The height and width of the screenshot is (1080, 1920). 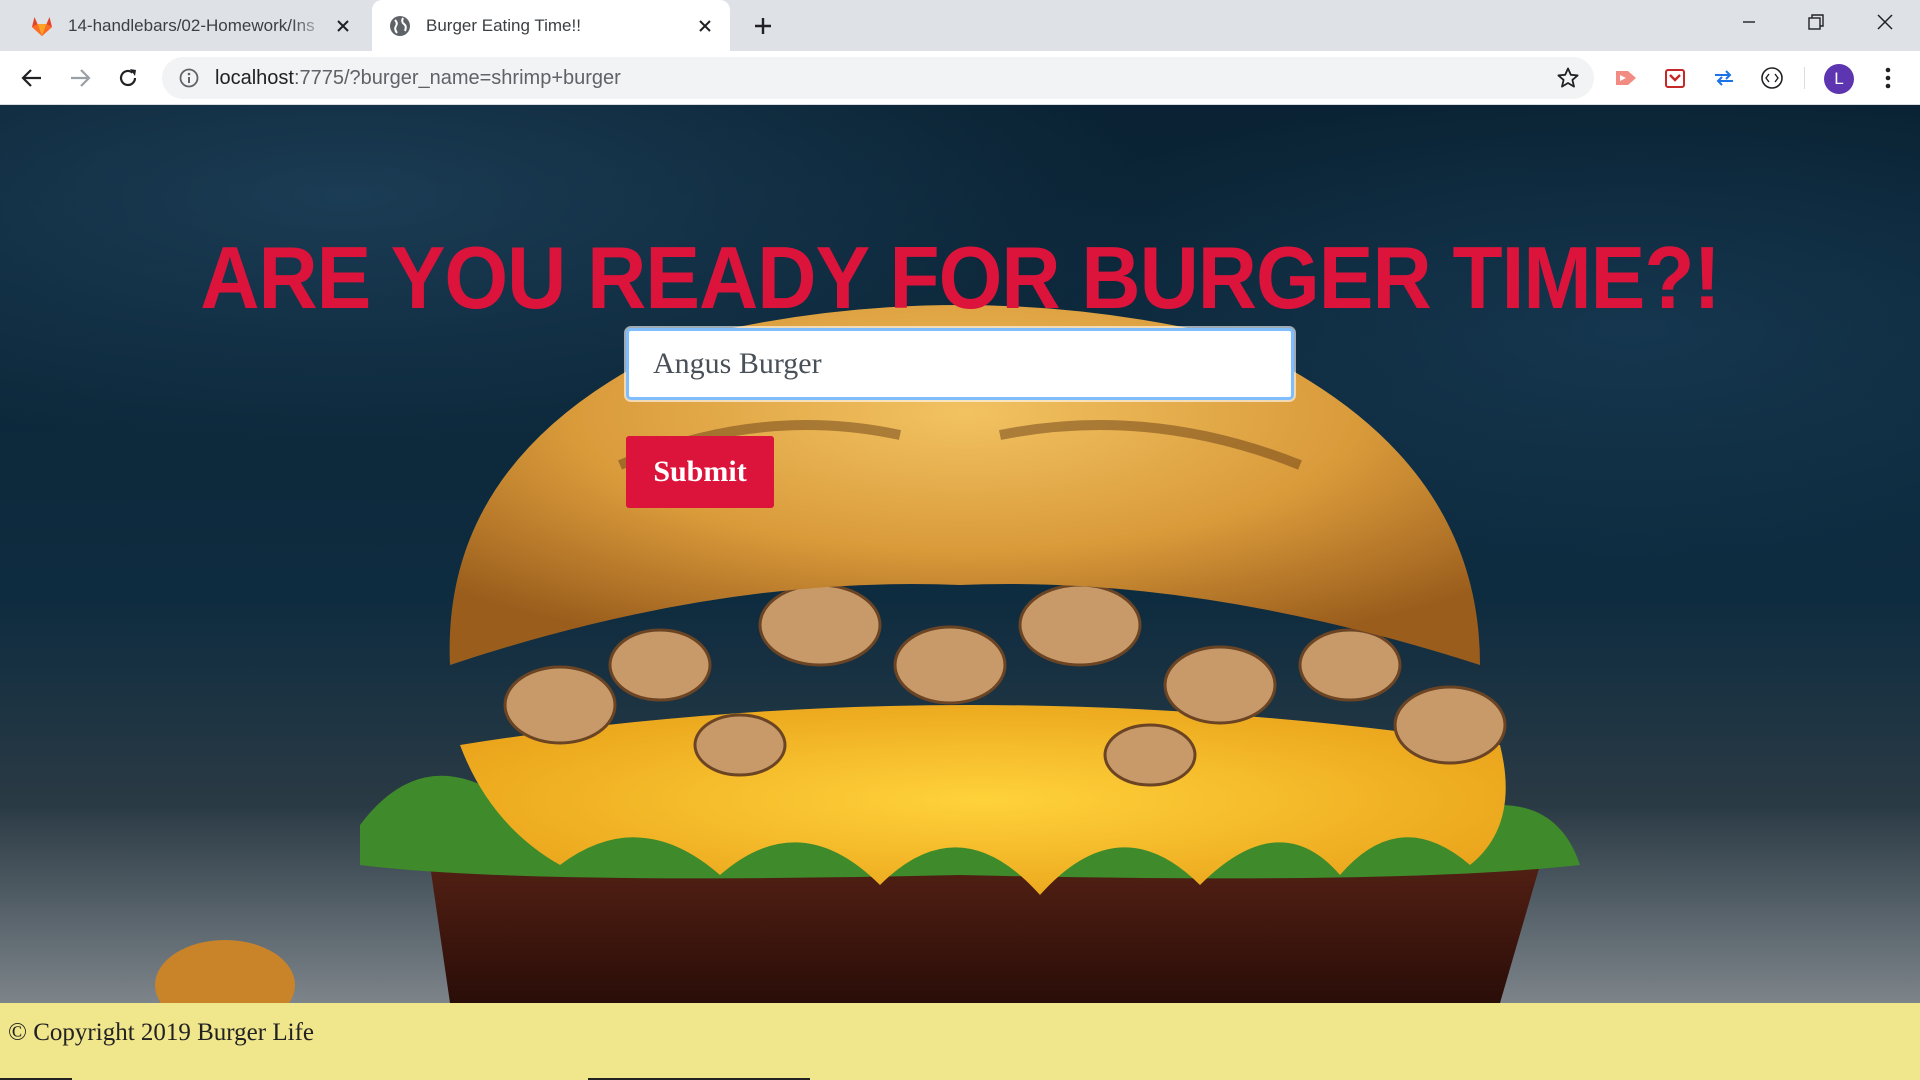 I want to click on toolbar-divider, so click(x=1804, y=78).